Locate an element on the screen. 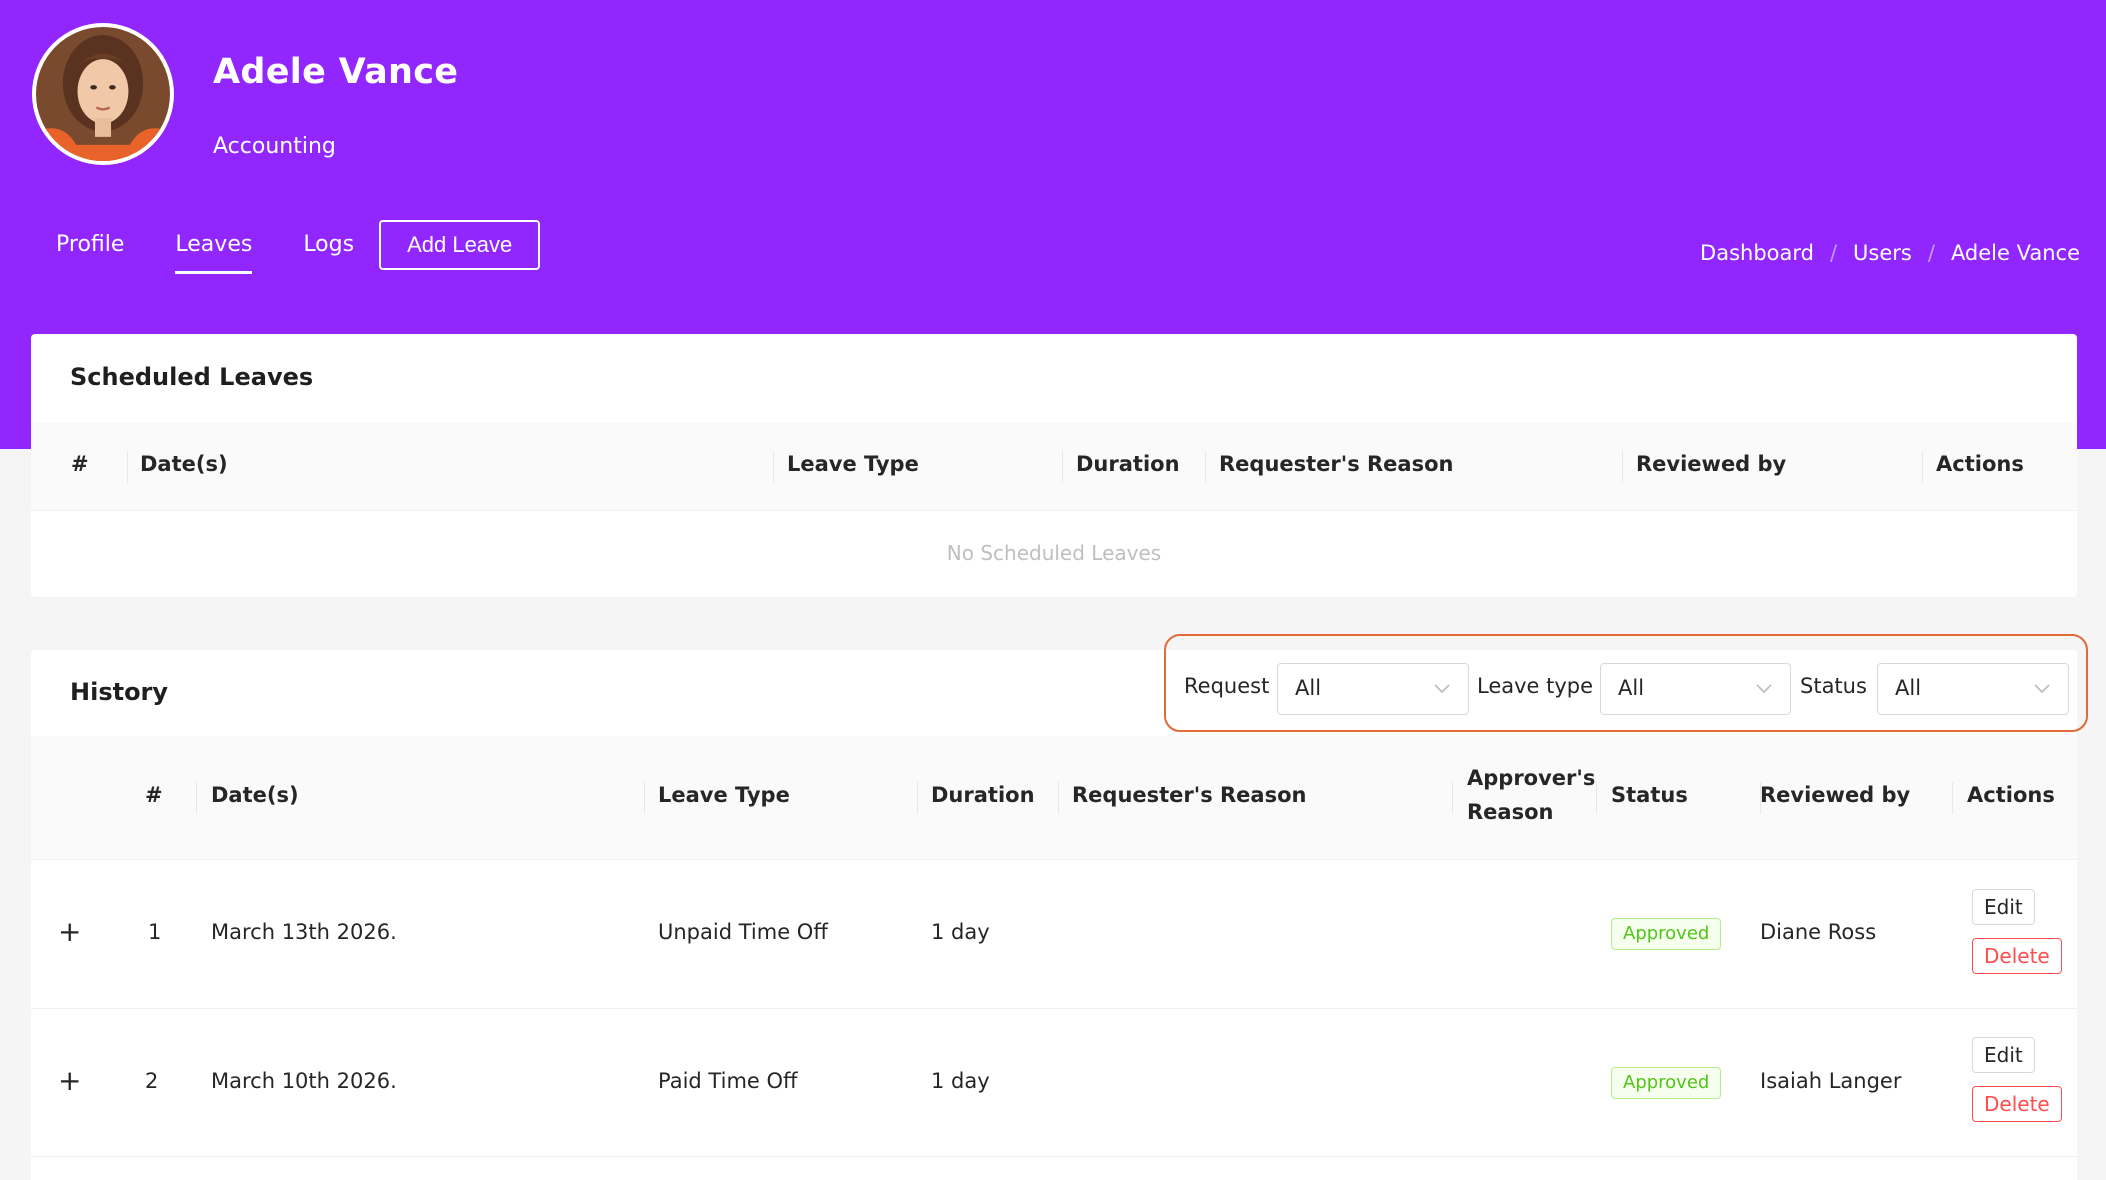  breadcrumb-dashboard-link: Dashboard is located at coordinates (1757, 253).